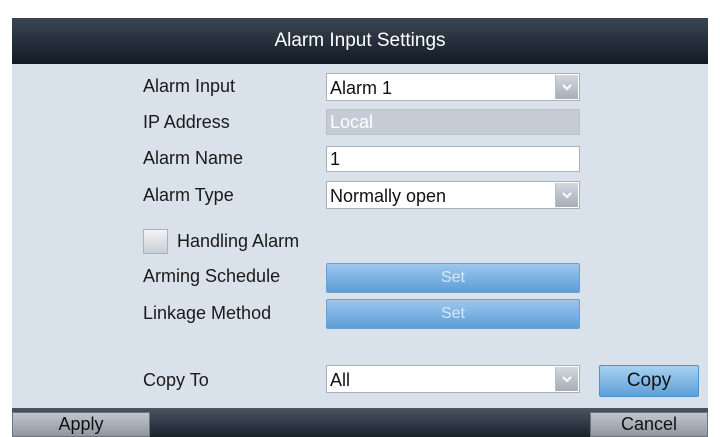 This screenshot has width=720, height=437. I want to click on arming-schedule-set-label: Set, so click(452, 277).